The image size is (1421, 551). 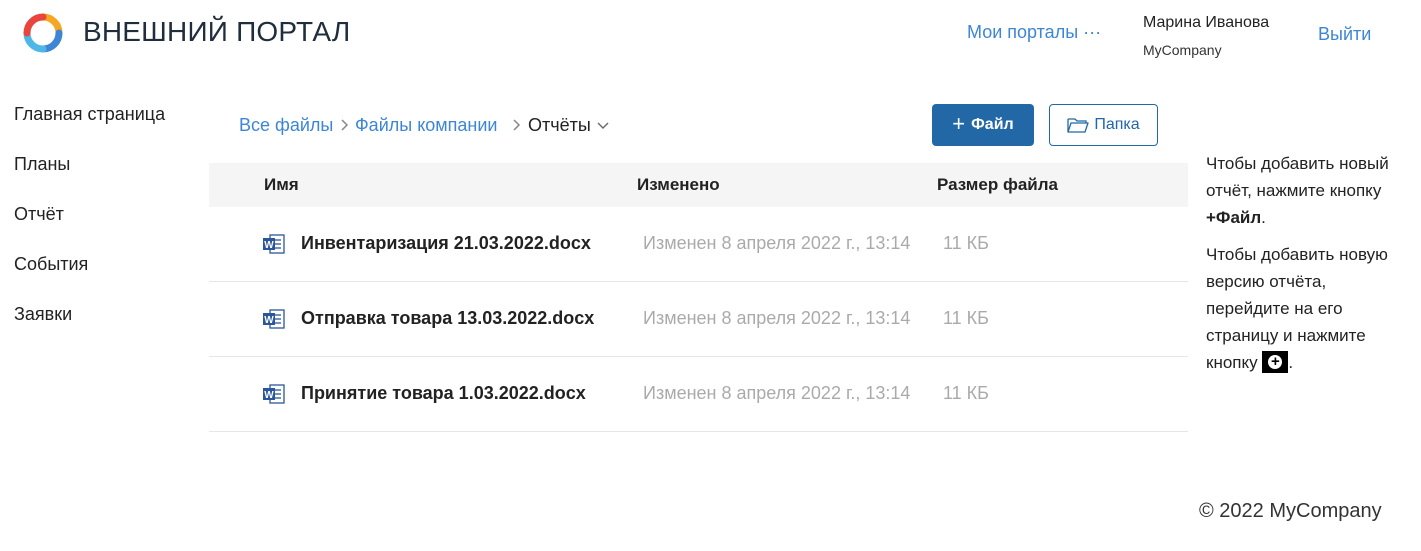 I want to click on folder-icon, so click(x=1078, y=125).